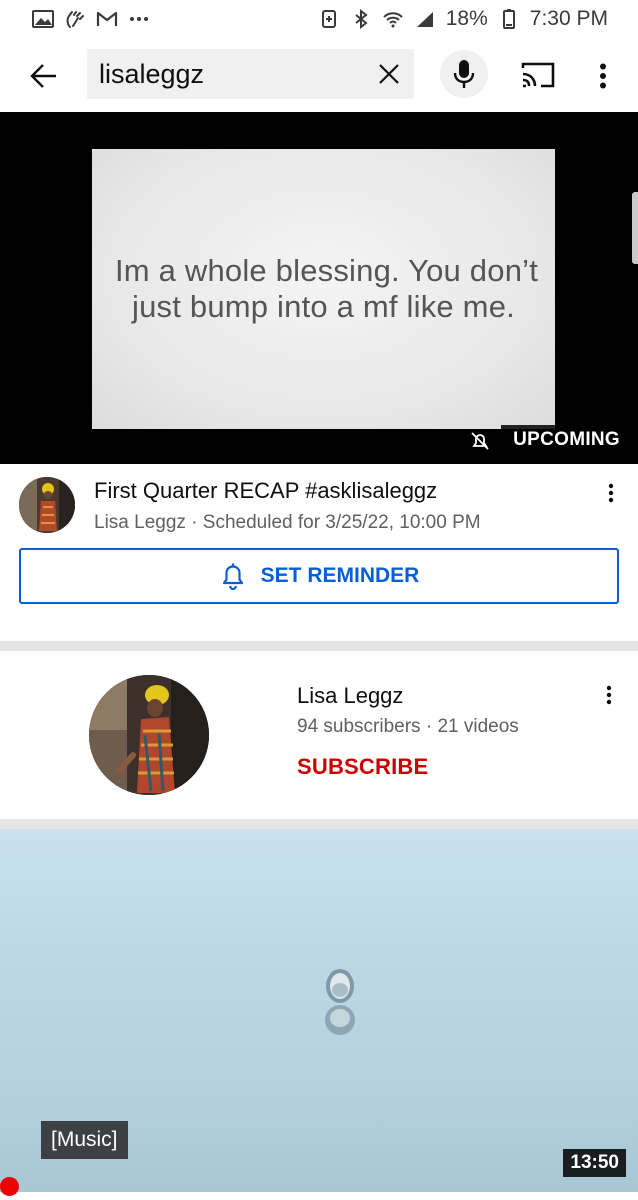  What do you see at coordinates (323, 306) in the screenshot?
I see `thumbnail-text-line2: just bump into a mf like me.` at bounding box center [323, 306].